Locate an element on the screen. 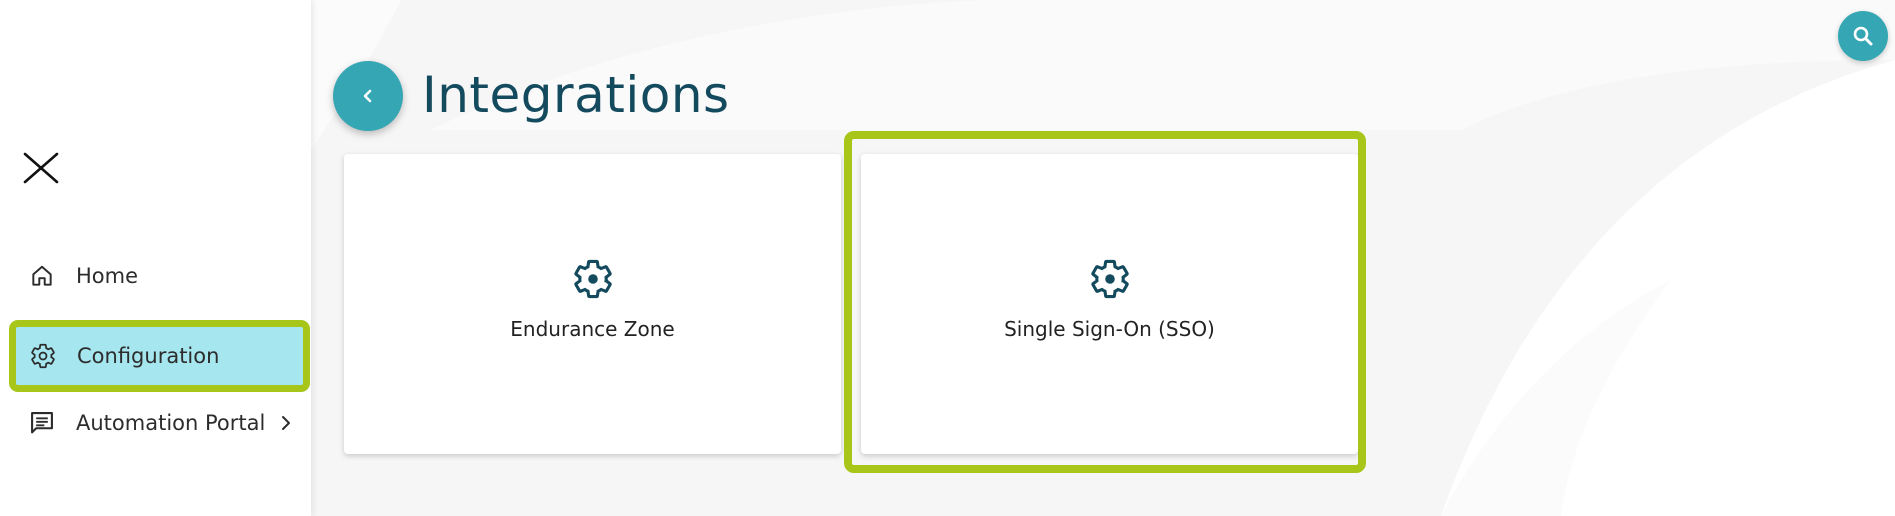 The height and width of the screenshot is (516, 1895). sidebar-item-home: Home is located at coordinates (158, 276).